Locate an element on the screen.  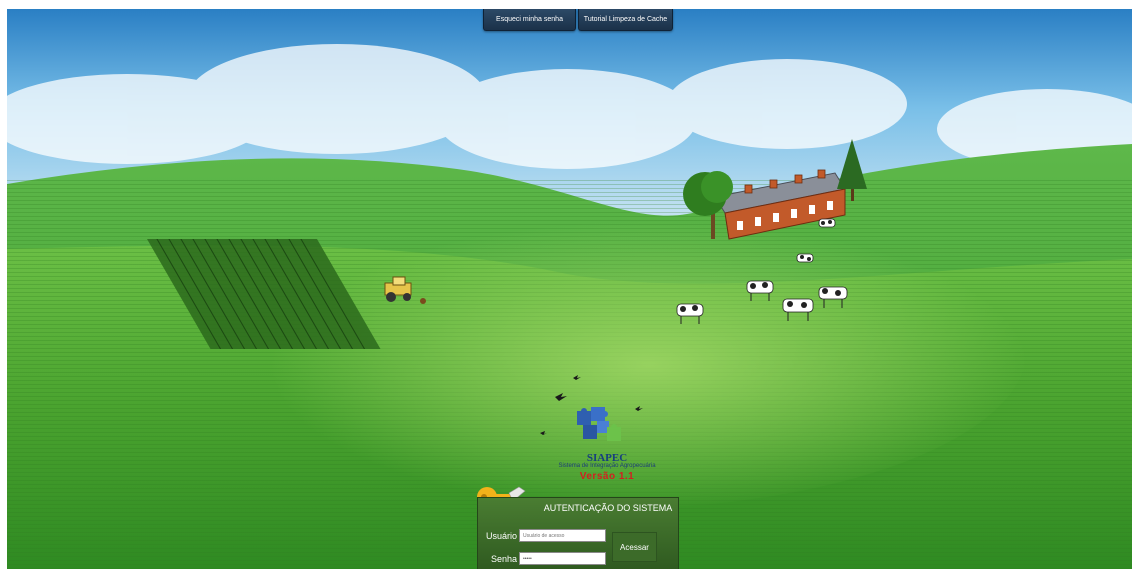
user-label: Usuário is located at coordinates (501, 536).